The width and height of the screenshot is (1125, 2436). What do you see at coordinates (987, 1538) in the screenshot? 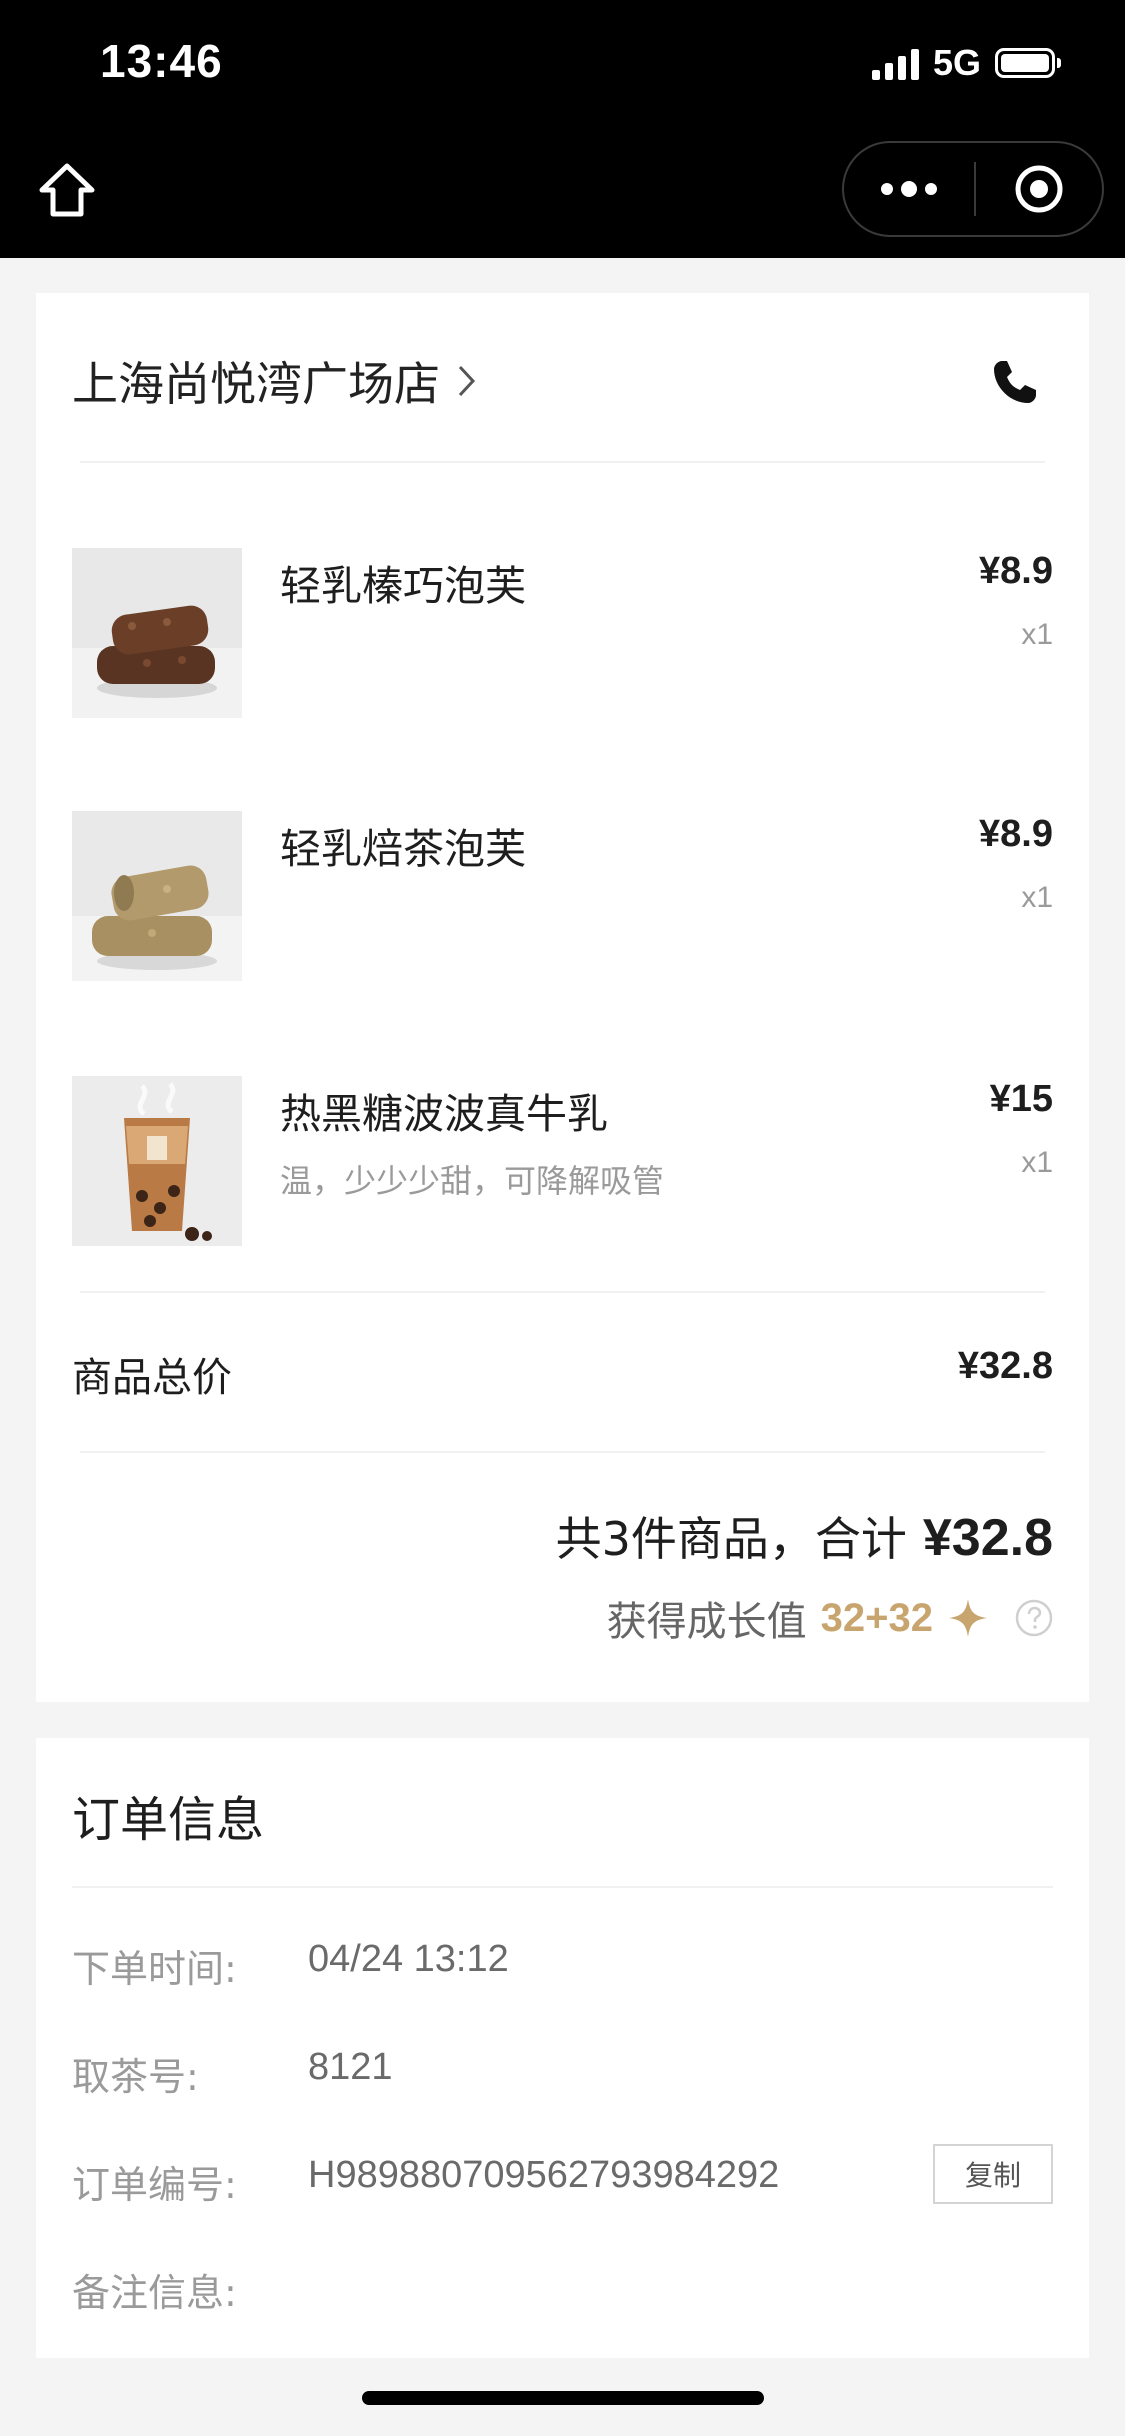
I see `total-amount: ¥32.8` at bounding box center [987, 1538].